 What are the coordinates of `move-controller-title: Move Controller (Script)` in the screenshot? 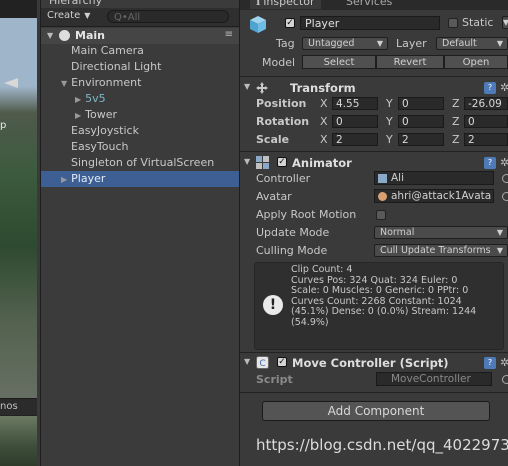 It's located at (370, 363).